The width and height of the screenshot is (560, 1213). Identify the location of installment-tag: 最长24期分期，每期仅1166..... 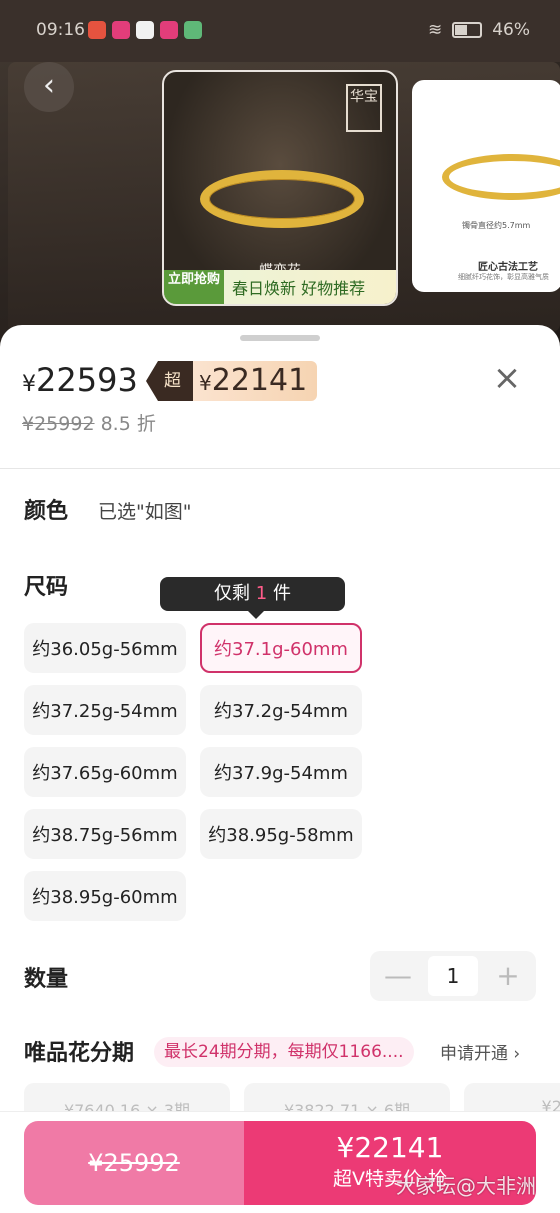
(284, 1052).